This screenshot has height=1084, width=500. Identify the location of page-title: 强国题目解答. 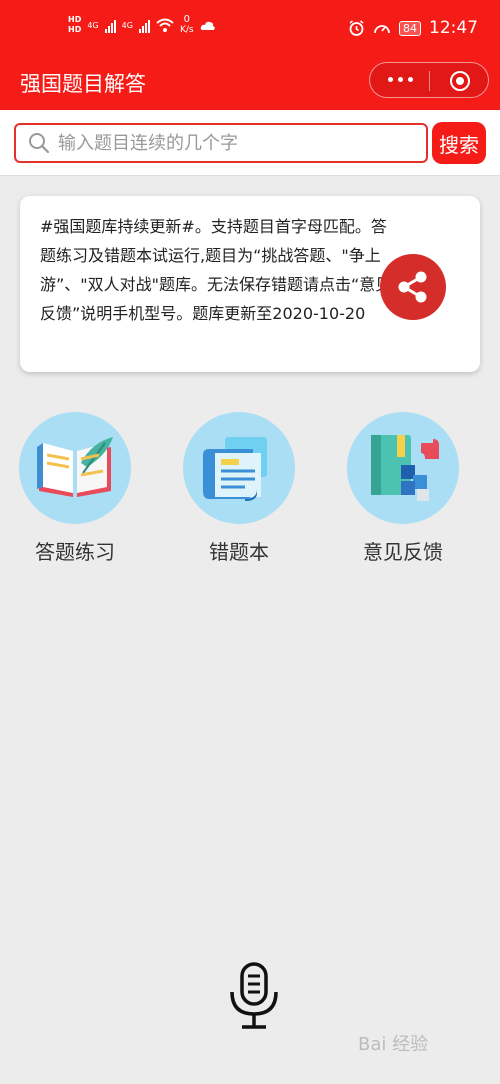
(83, 84).